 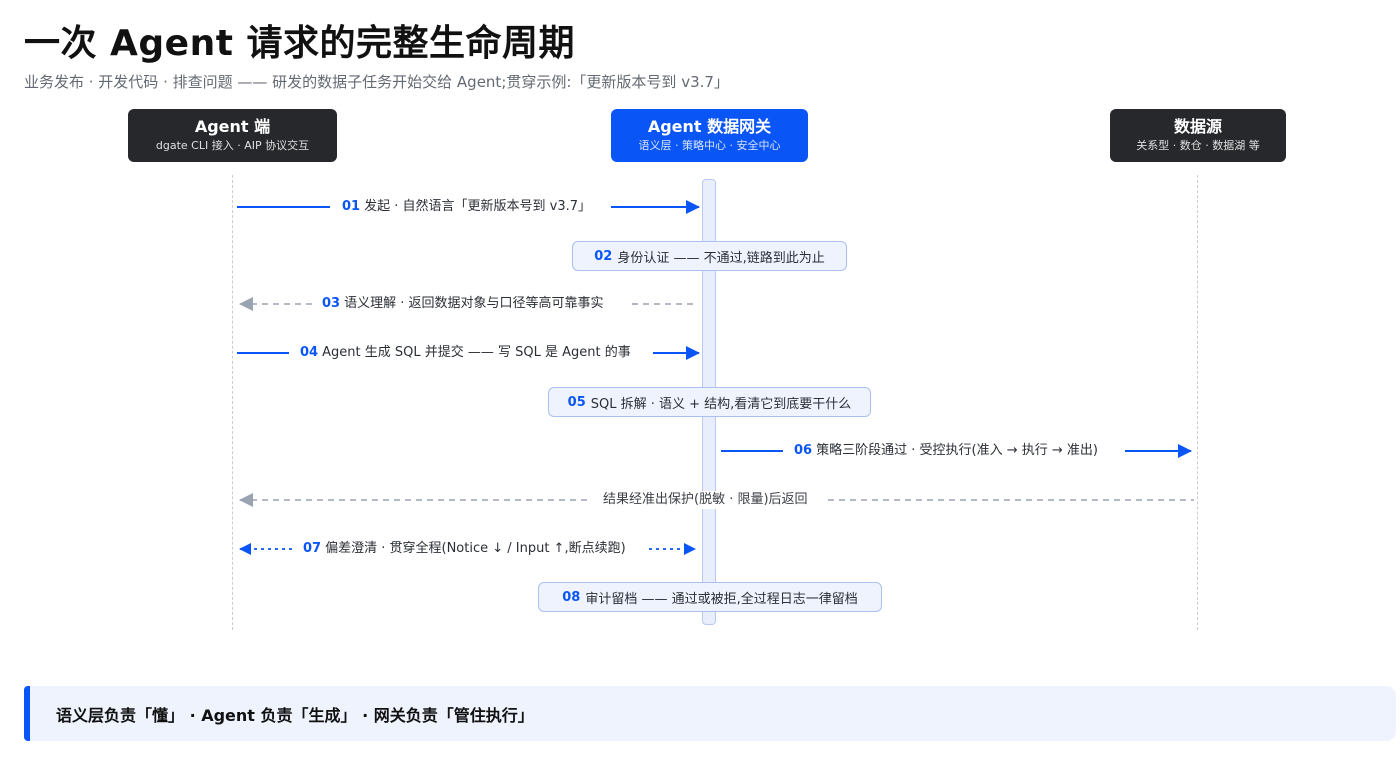 I want to click on step-02-text: 身份认证 —— 不通过,链路到此为止, so click(x=721, y=258).